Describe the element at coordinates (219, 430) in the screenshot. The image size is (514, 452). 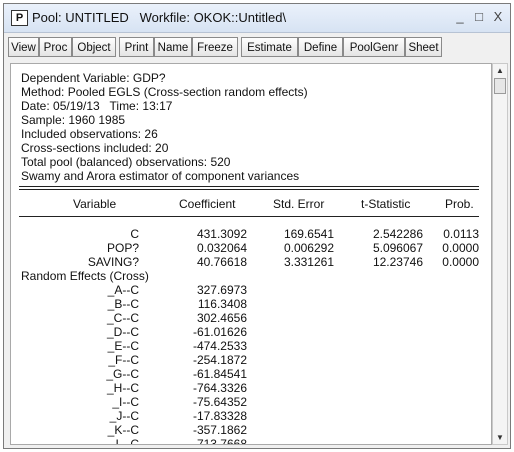
I see `random-effect-value: -357.1862` at that location.